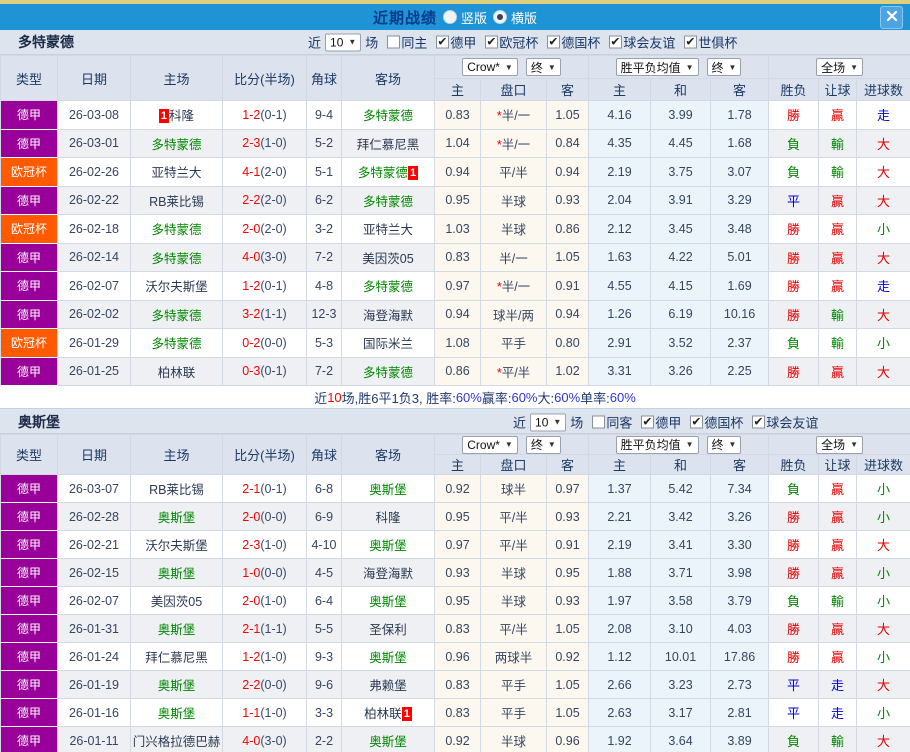 The width and height of the screenshot is (910, 752). I want to click on dialog-title: 近期战绩, so click(404, 18).